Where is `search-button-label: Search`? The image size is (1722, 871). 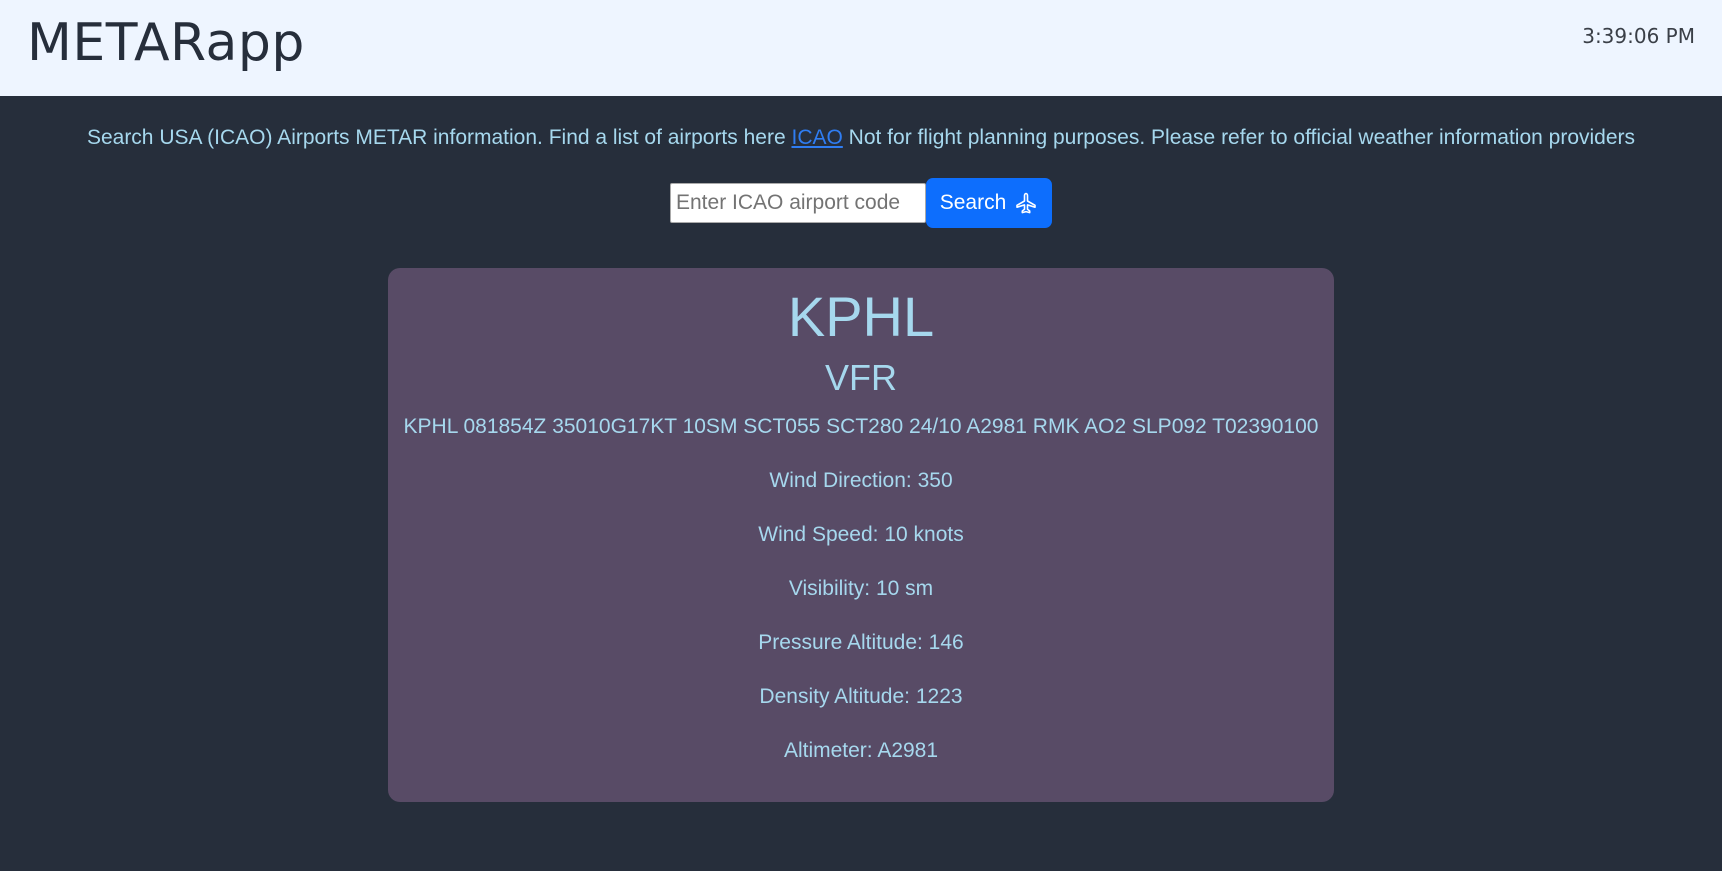
search-button-label: Search is located at coordinates (973, 202).